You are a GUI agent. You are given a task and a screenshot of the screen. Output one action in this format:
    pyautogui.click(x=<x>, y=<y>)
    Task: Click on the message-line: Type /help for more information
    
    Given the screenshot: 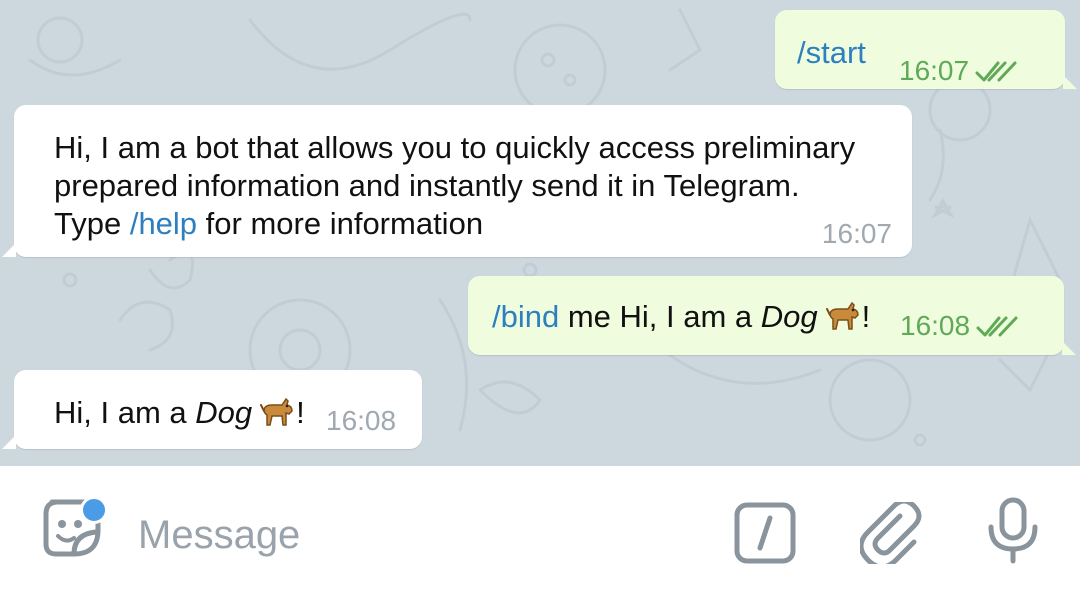 What is the action you would take?
    pyautogui.click(x=479, y=224)
    